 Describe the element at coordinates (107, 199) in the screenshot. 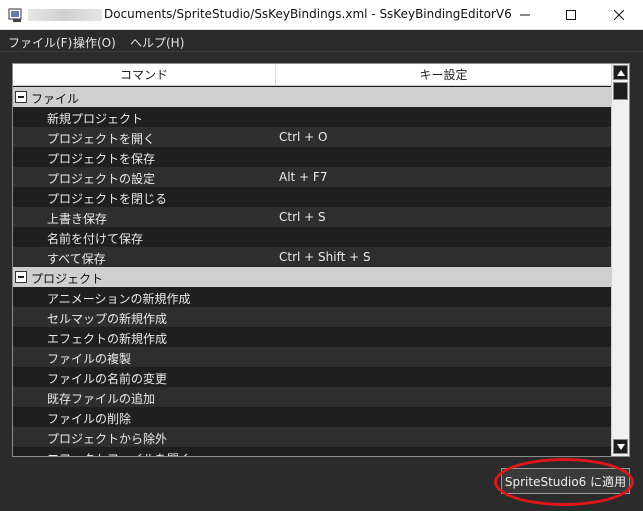

I see `command-cell: プロジェクトを閉じる` at that location.